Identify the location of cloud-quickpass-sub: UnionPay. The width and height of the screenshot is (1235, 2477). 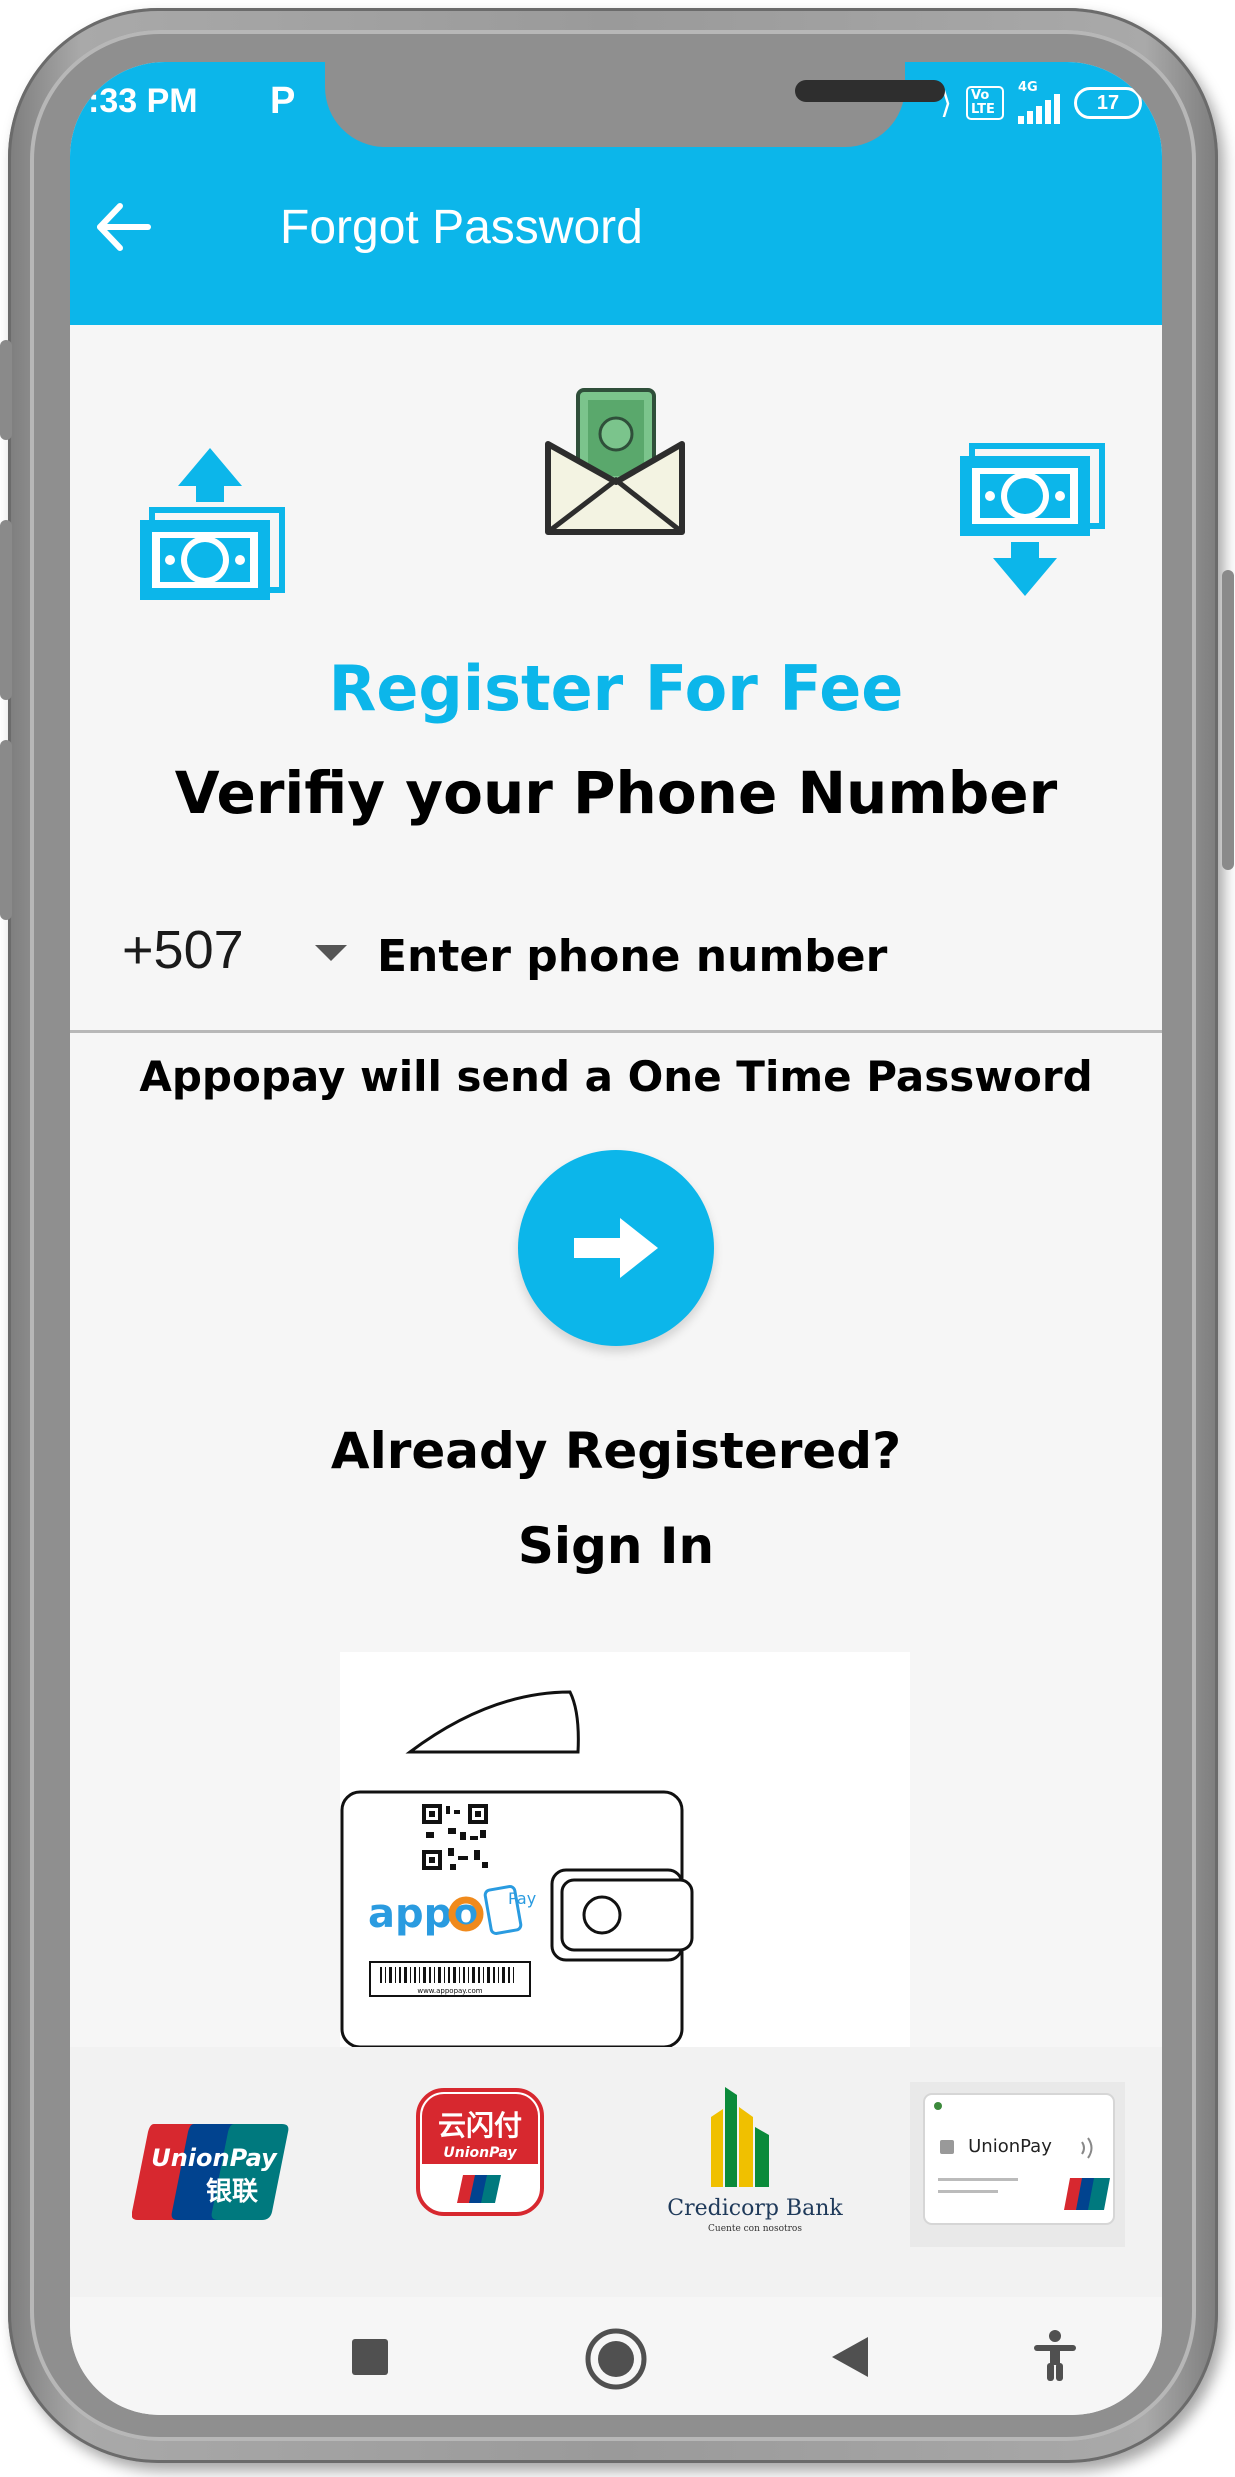
(480, 2153).